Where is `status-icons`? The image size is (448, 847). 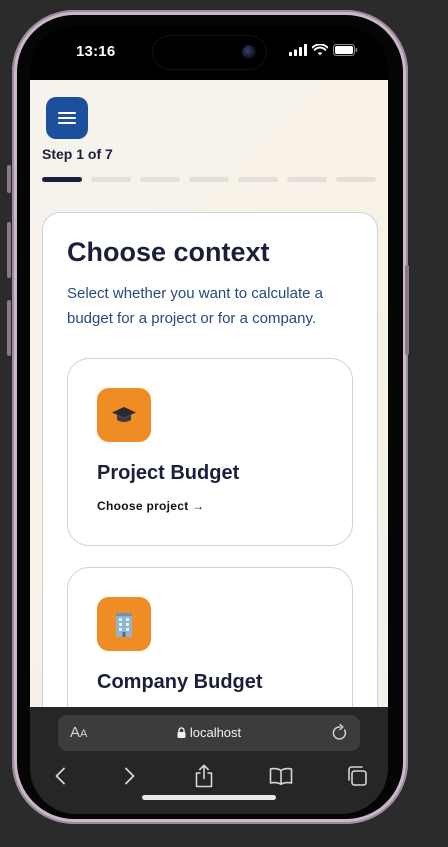 status-icons is located at coordinates (323, 50).